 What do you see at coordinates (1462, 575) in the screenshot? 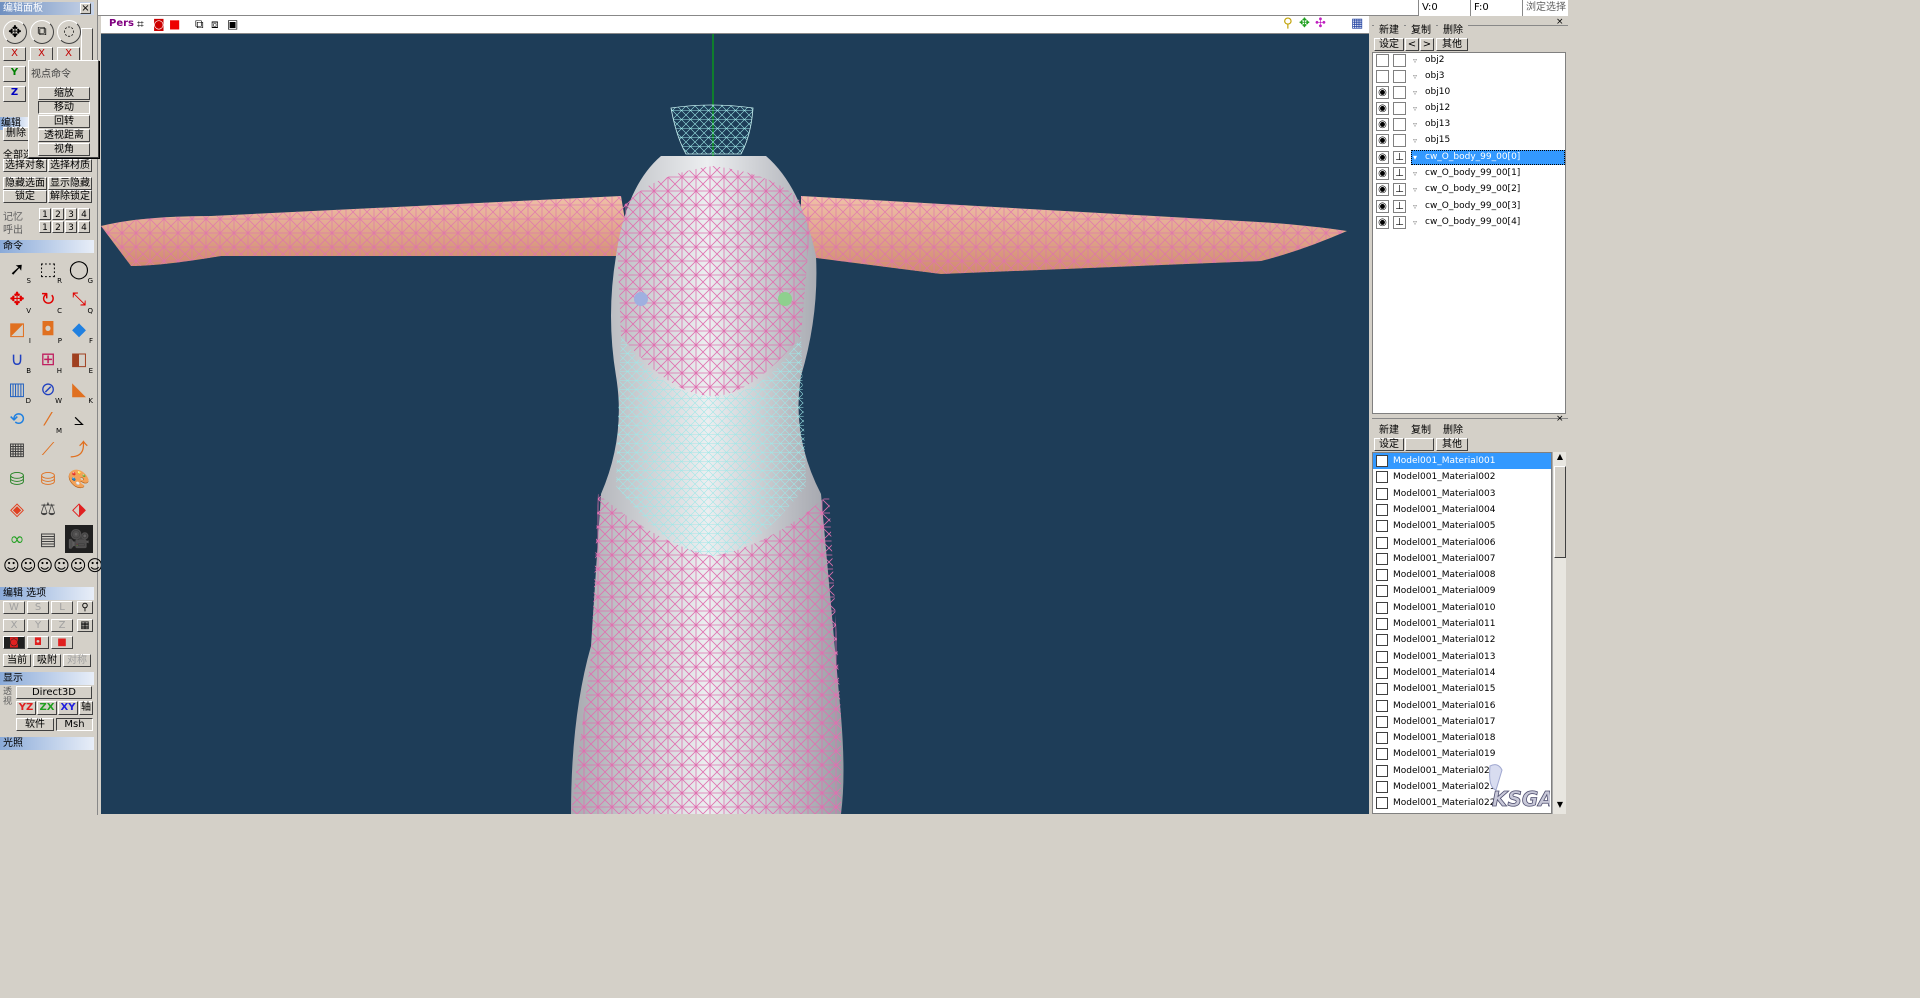
I see `material-row: Model001_Material008` at bounding box center [1462, 575].